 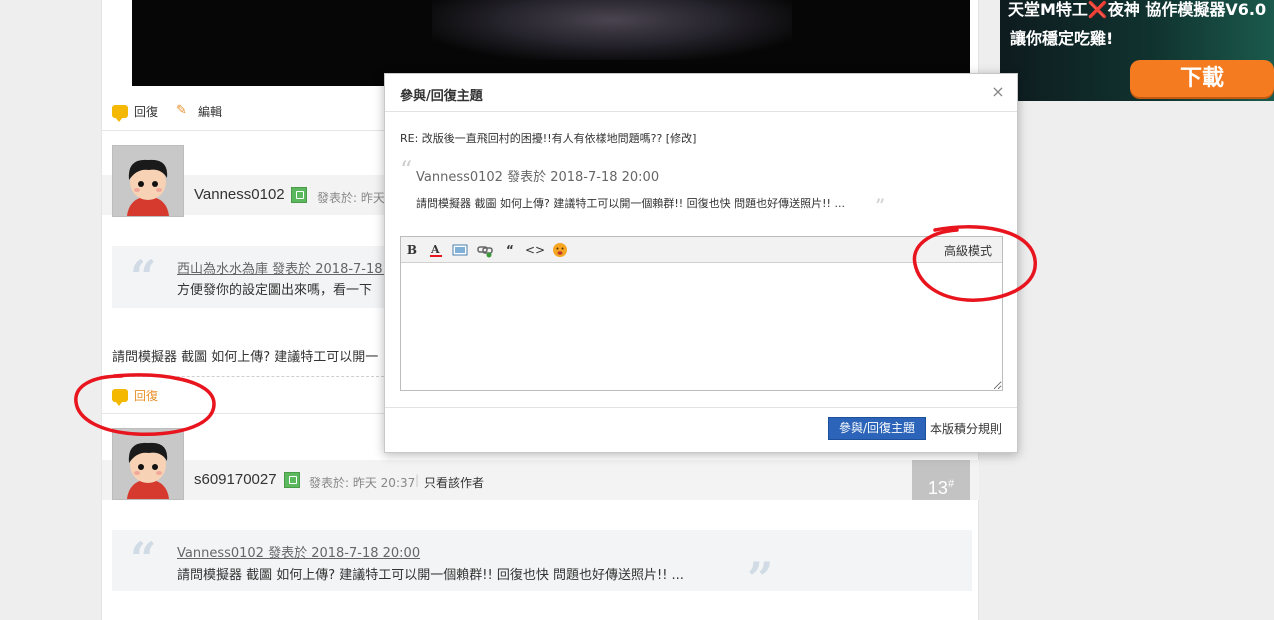 I want to click on video-frame, so click(x=612, y=30).